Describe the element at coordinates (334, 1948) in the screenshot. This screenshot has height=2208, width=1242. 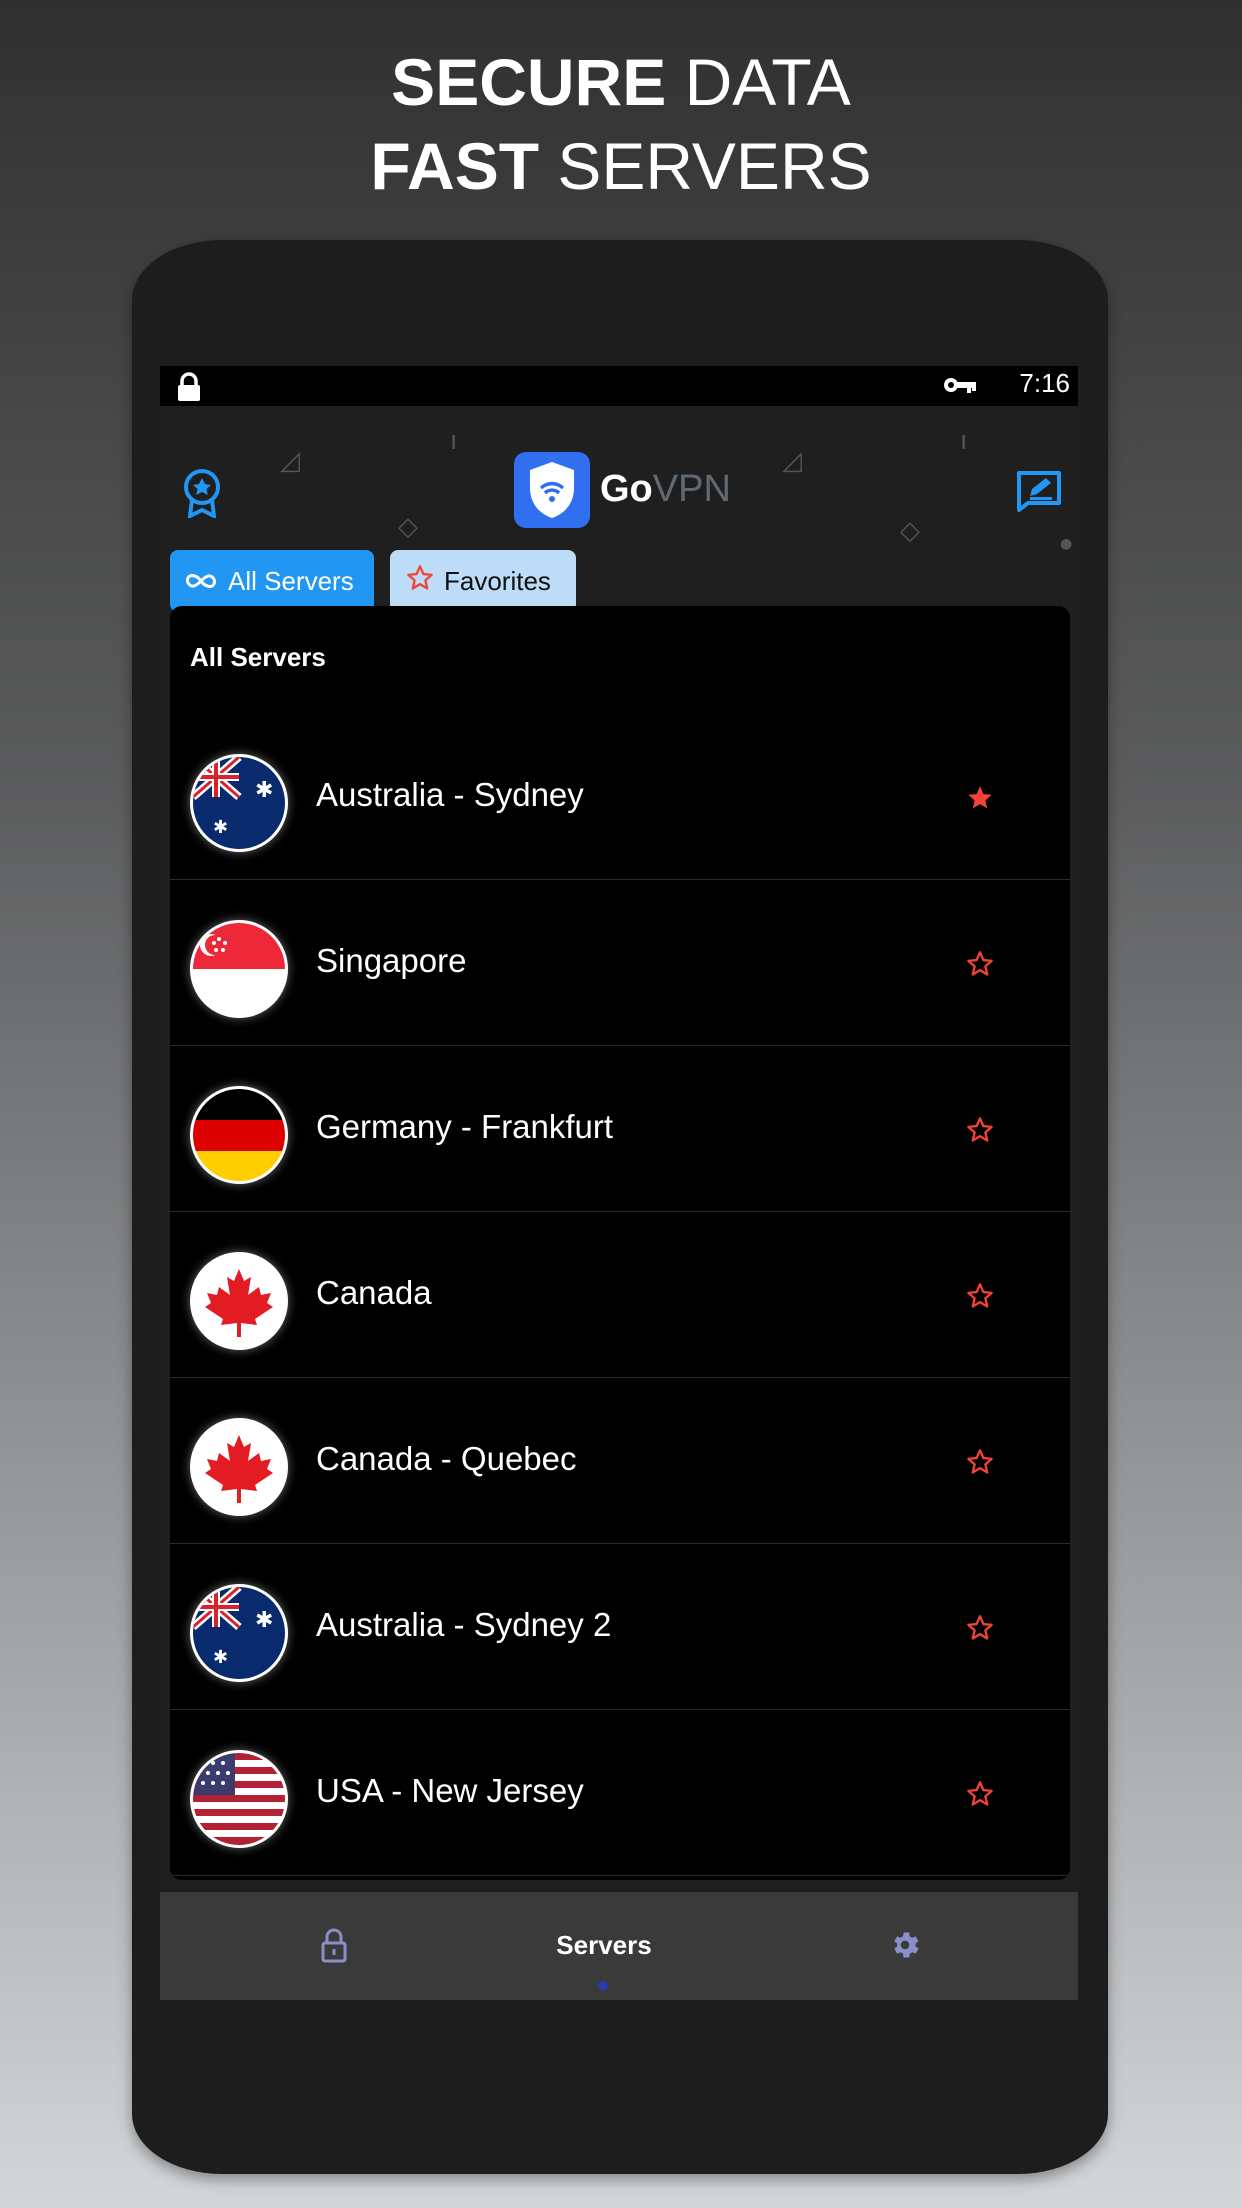
I see `lock-open-icon` at that location.